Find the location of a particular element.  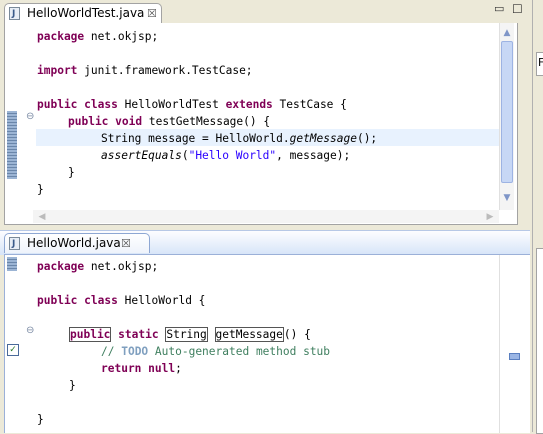

maximize-icon: ☐ is located at coordinates (517, 9).